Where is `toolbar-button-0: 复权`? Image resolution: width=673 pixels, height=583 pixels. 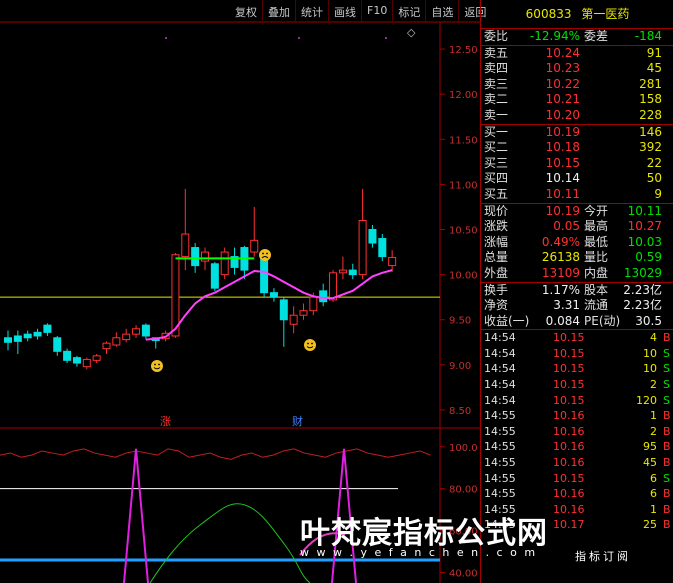
toolbar-button-0: 复权 is located at coordinates (246, 11).